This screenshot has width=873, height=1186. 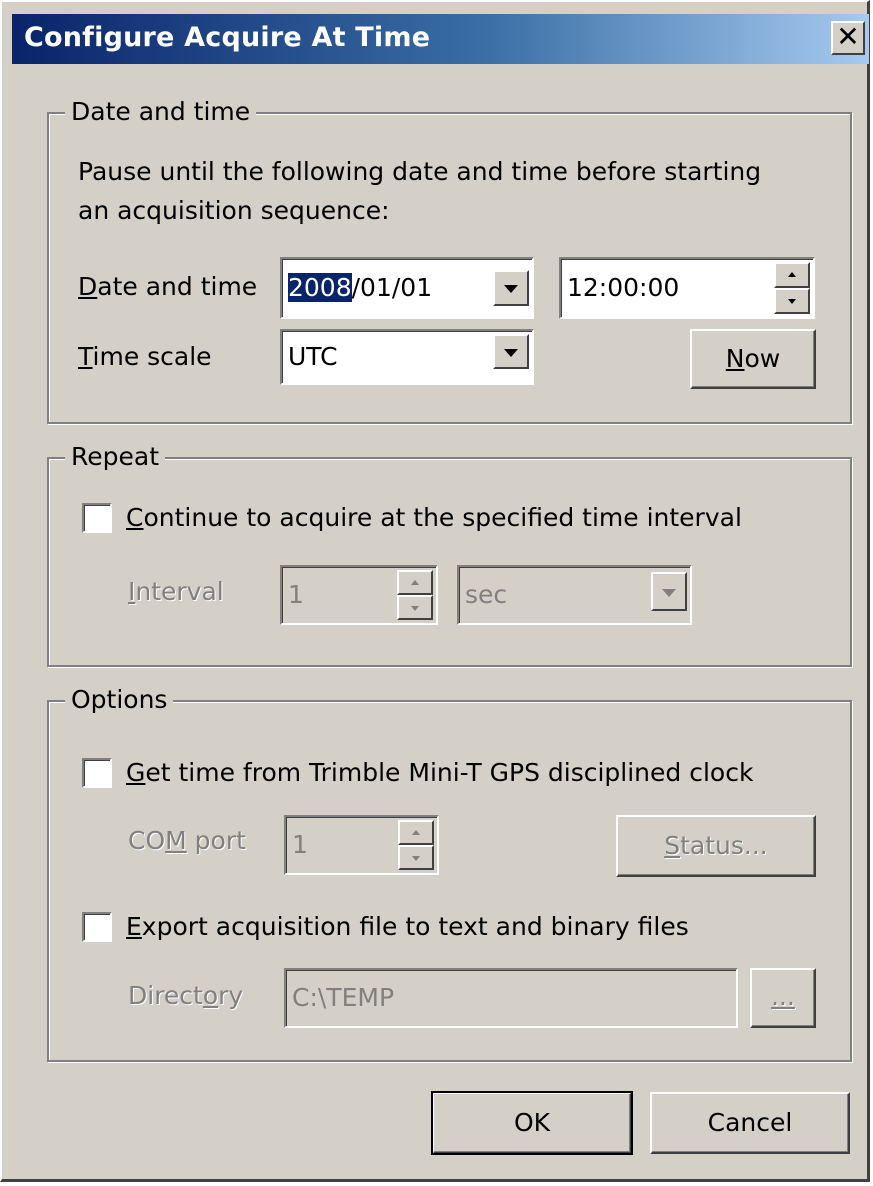 I want to click on com-port-input: 1, so click(x=361, y=845).